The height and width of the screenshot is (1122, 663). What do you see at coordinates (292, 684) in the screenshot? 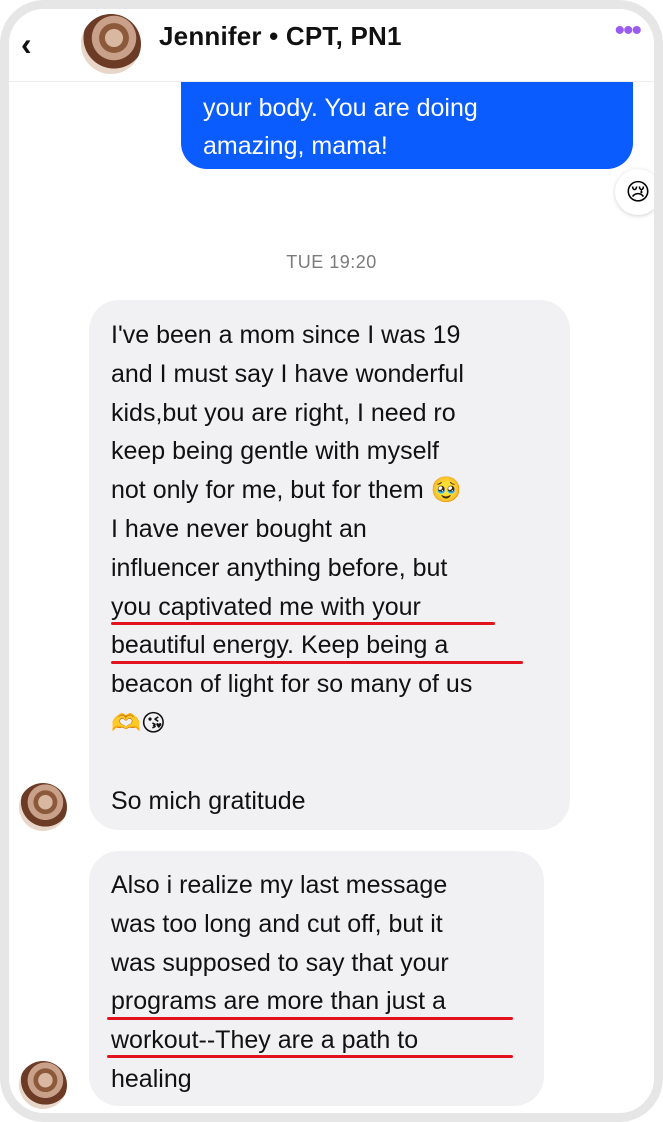
I see `message-line: beacon of light for so many of us` at bounding box center [292, 684].